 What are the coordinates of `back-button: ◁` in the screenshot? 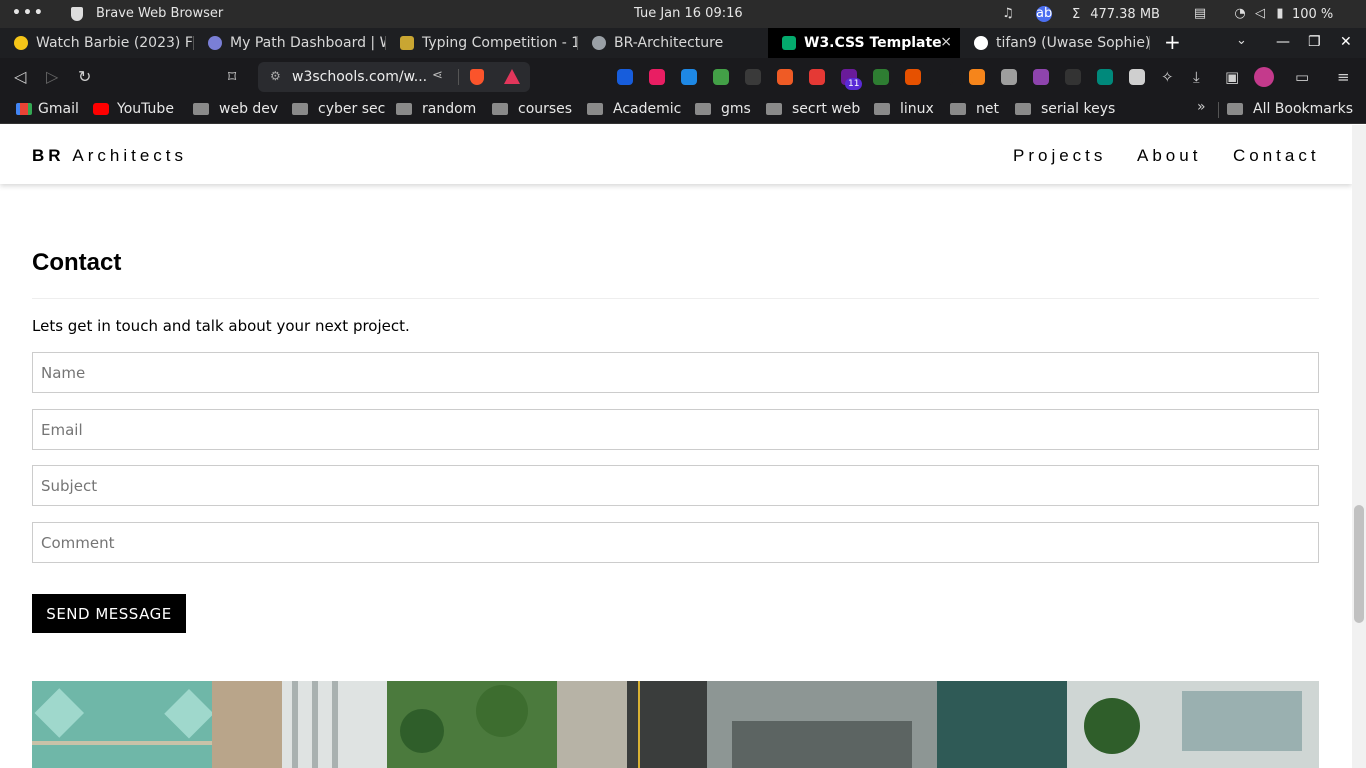 It's located at (20, 77).